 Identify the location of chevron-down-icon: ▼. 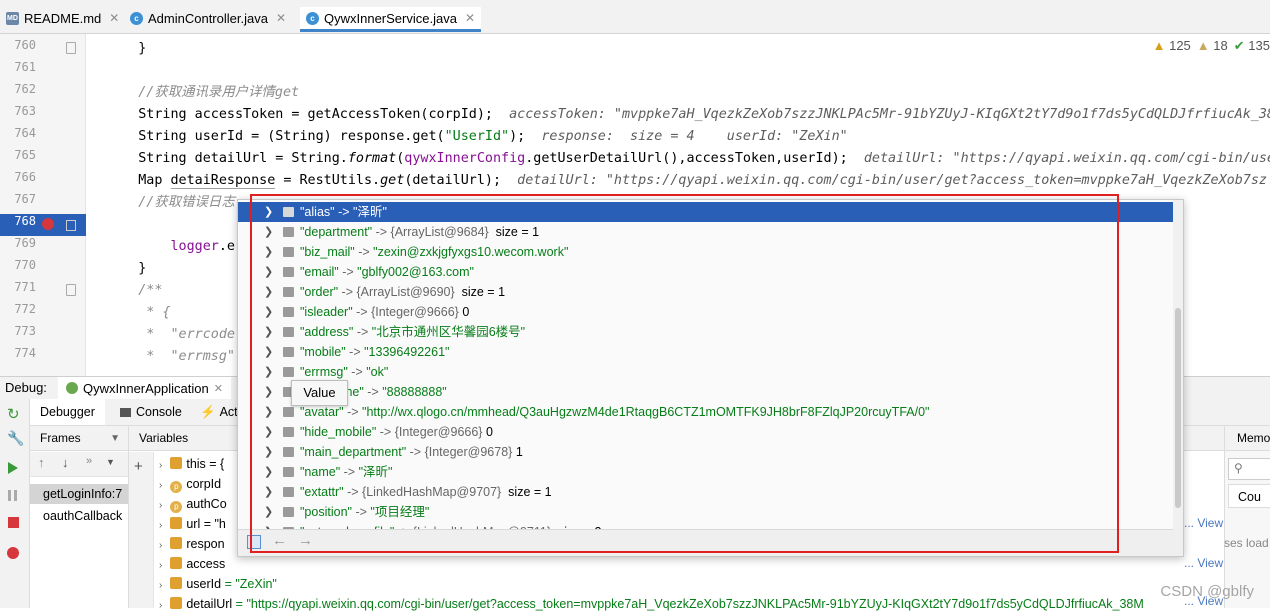
(115, 438).